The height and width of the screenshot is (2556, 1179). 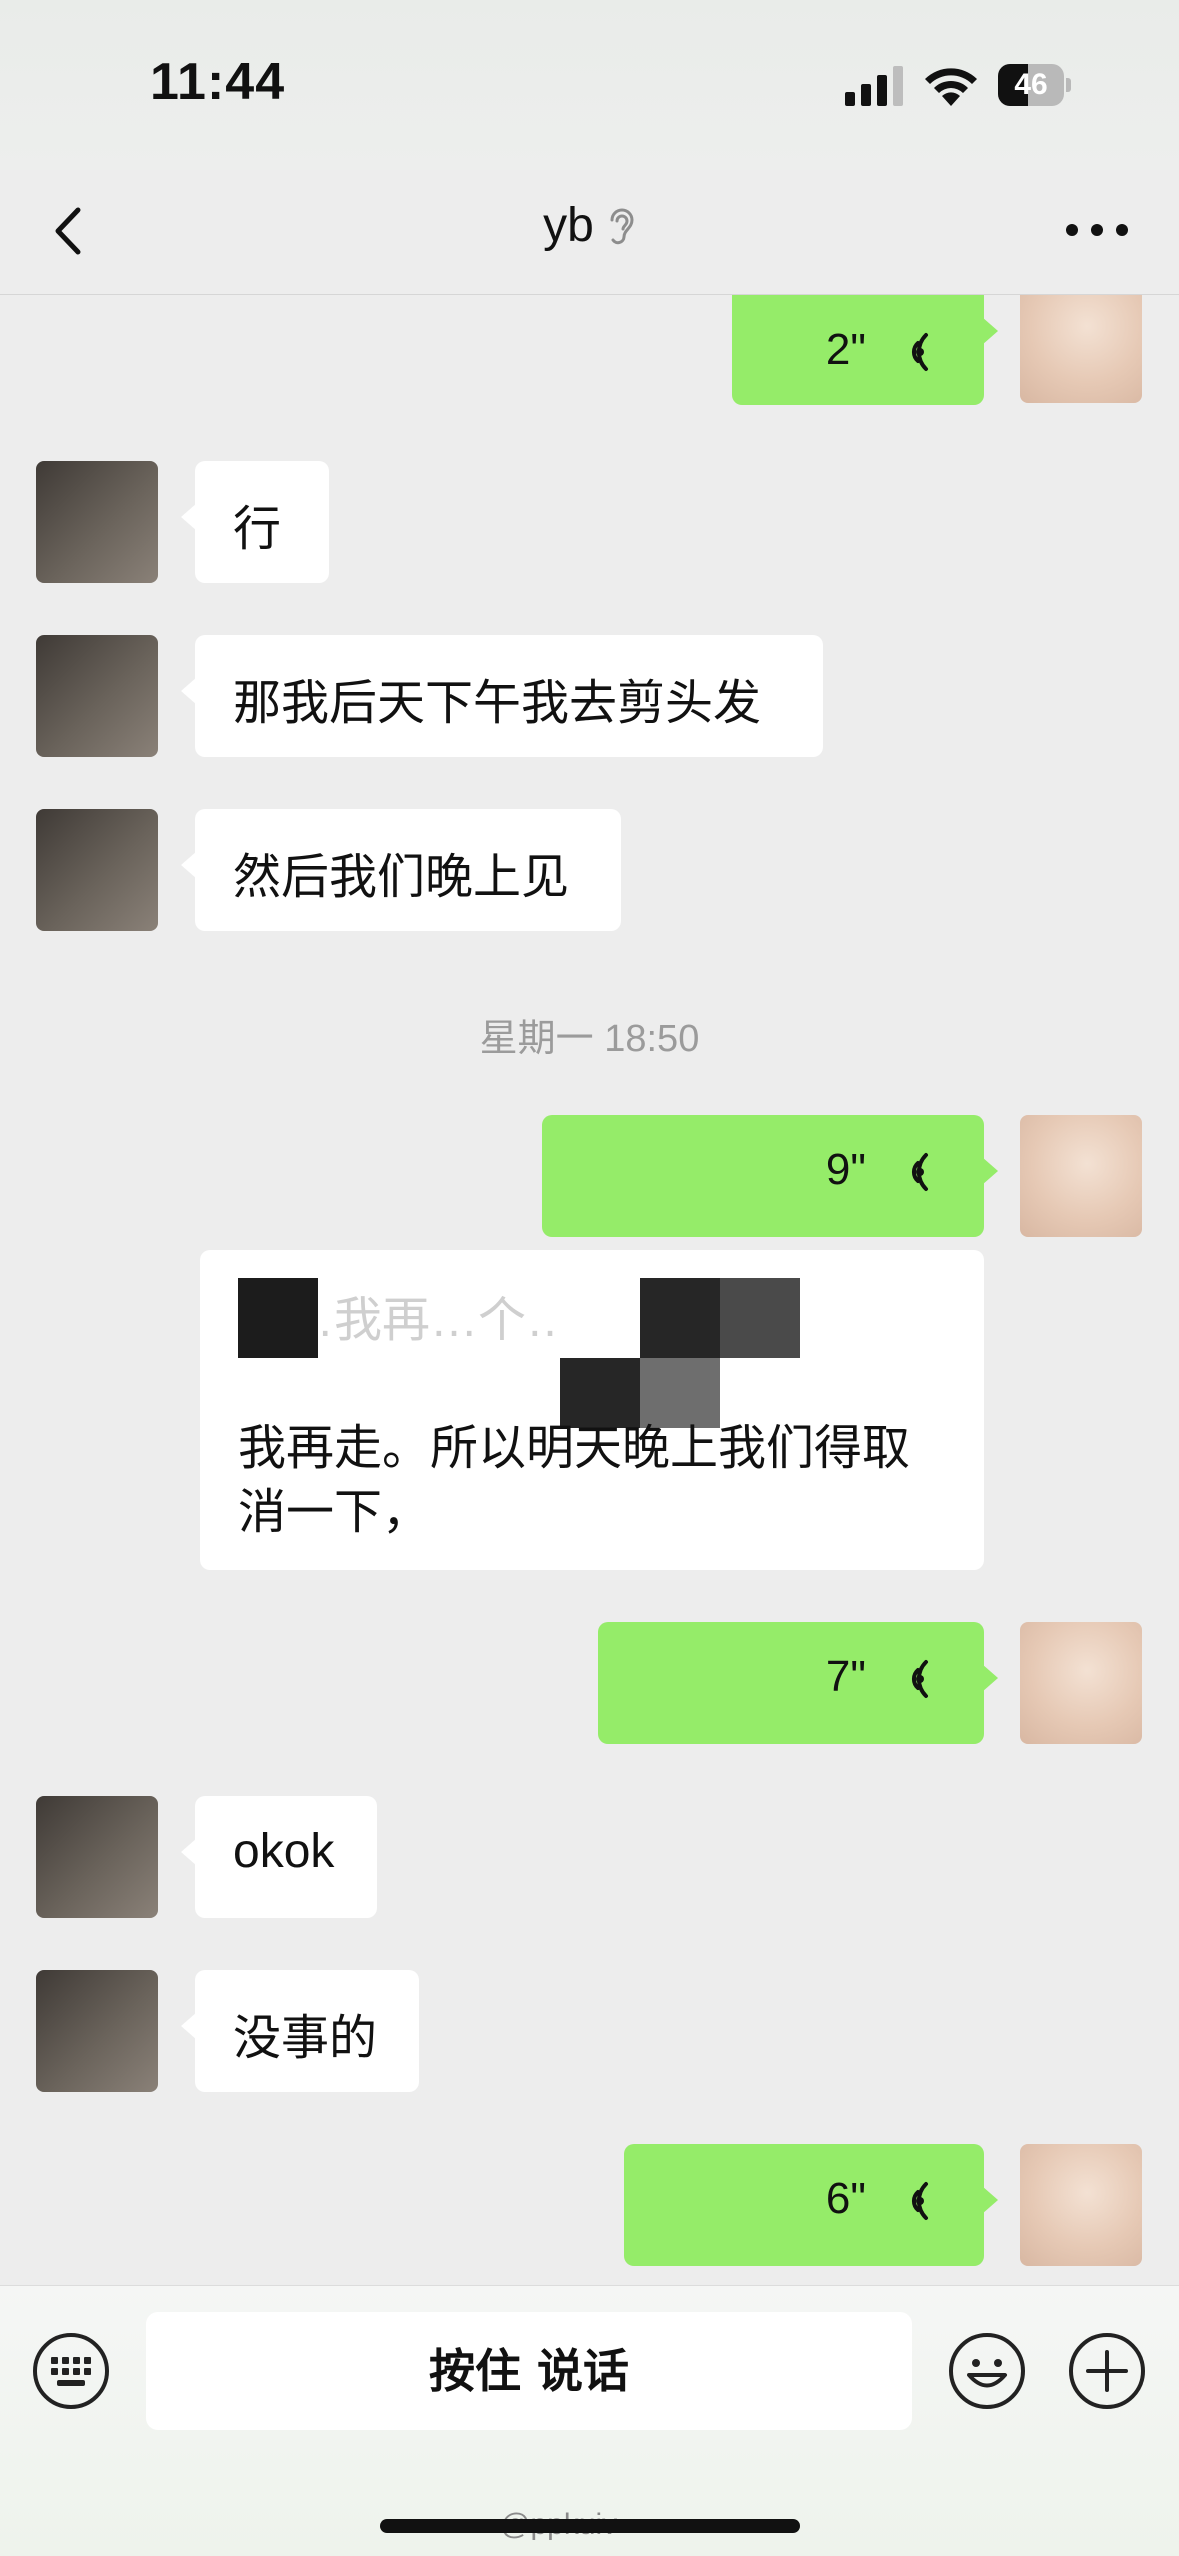 What do you see at coordinates (951, 87) in the screenshot?
I see `wifi-icon` at bounding box center [951, 87].